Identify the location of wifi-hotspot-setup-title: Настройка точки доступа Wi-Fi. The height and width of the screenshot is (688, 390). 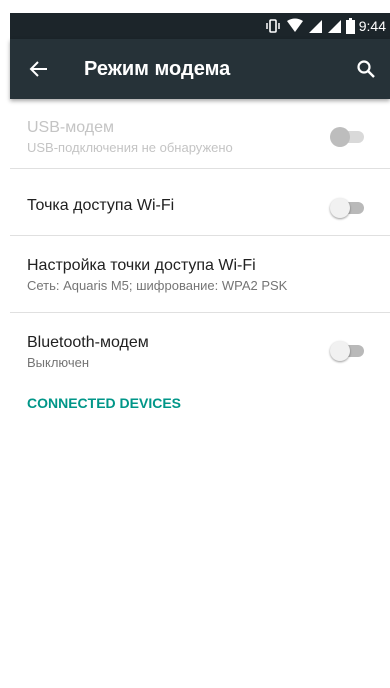
(141, 265).